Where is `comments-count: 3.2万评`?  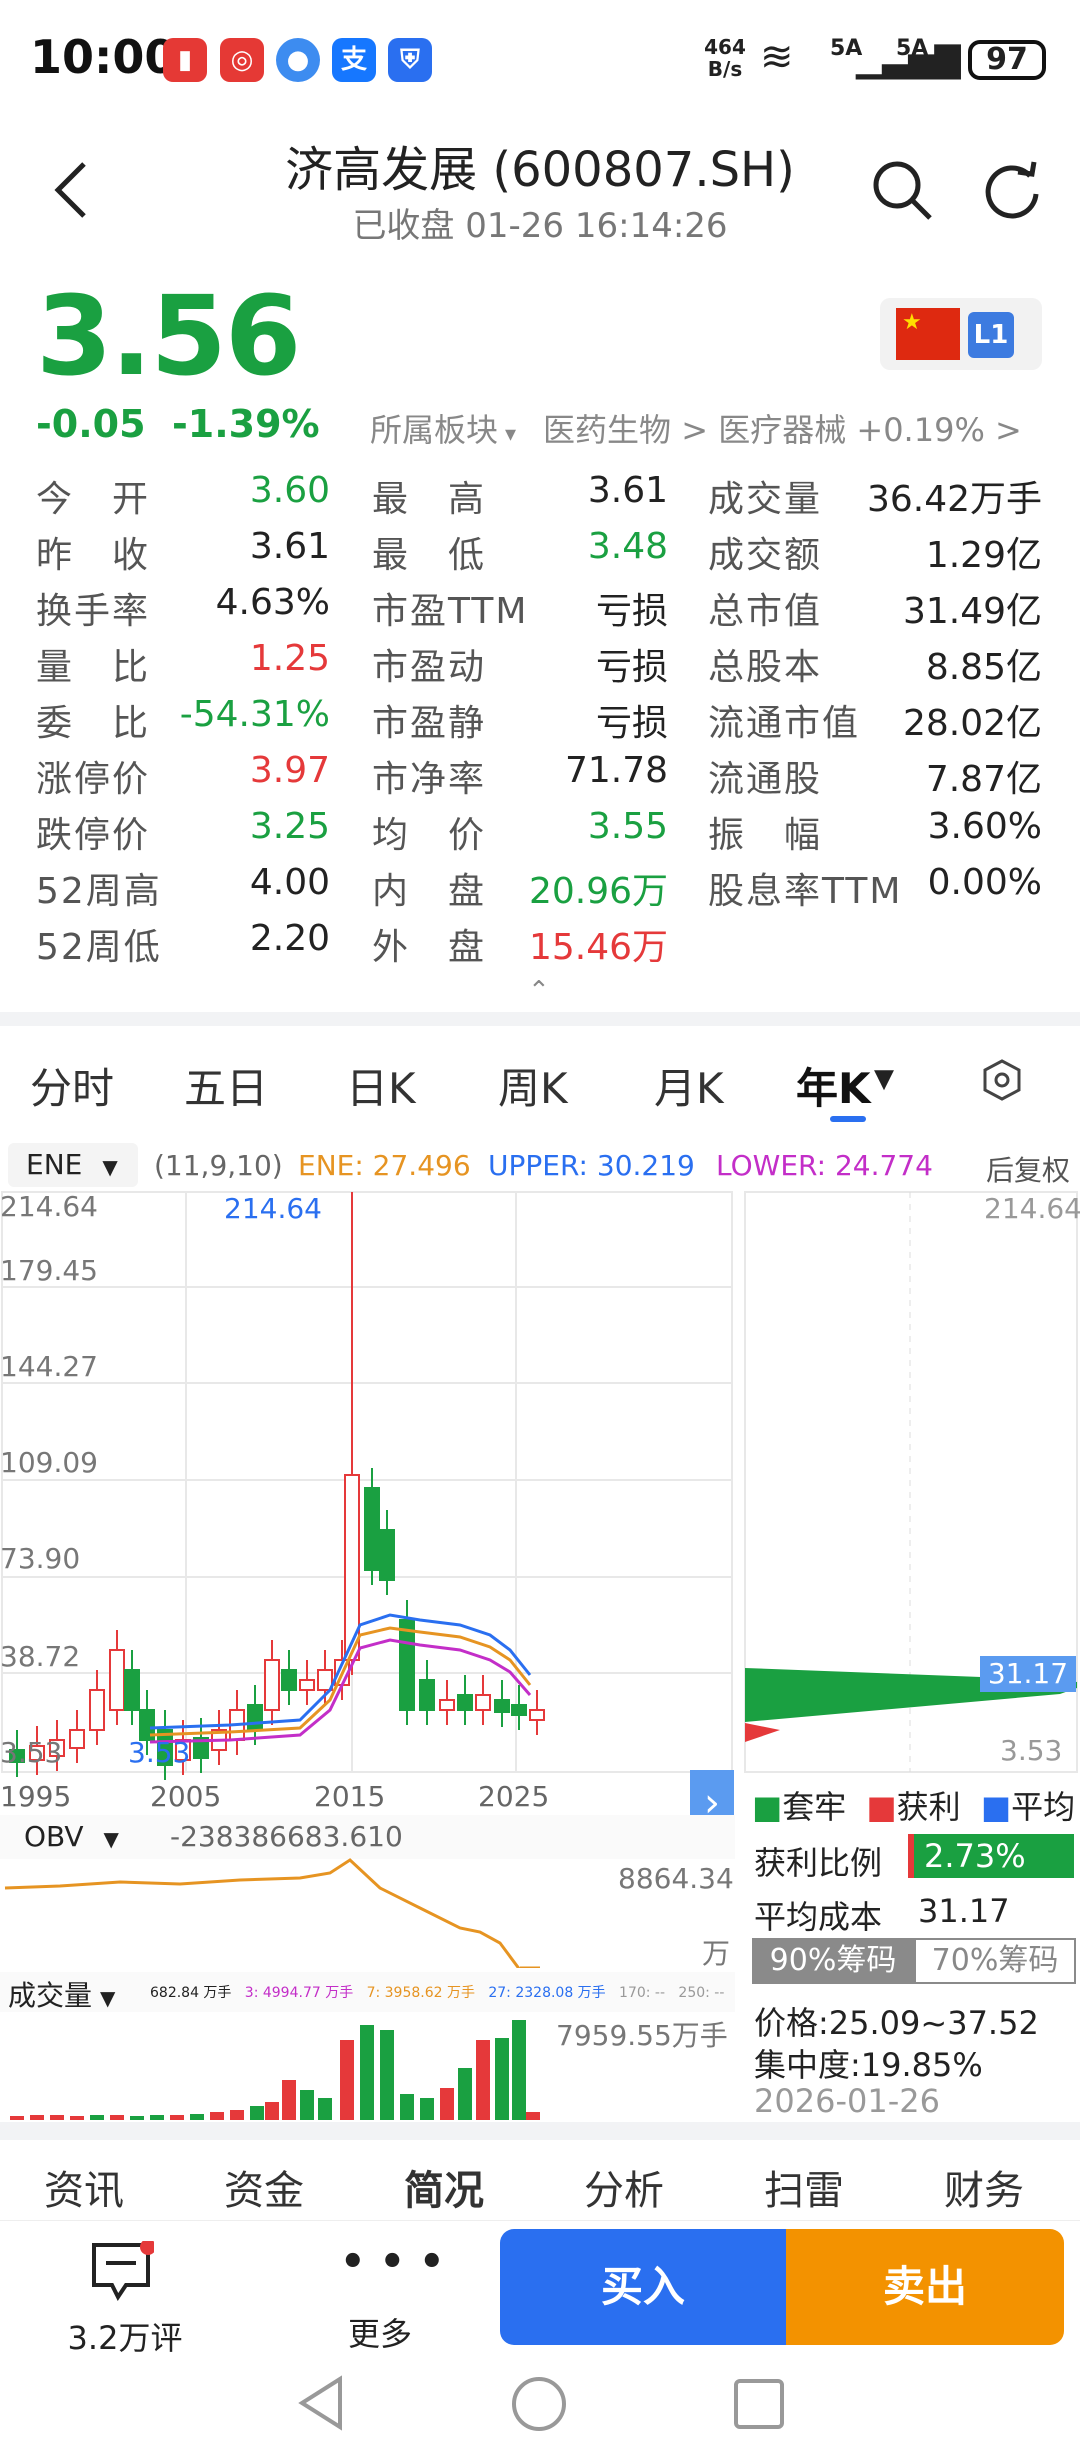 comments-count: 3.2万评 is located at coordinates (125, 2336).